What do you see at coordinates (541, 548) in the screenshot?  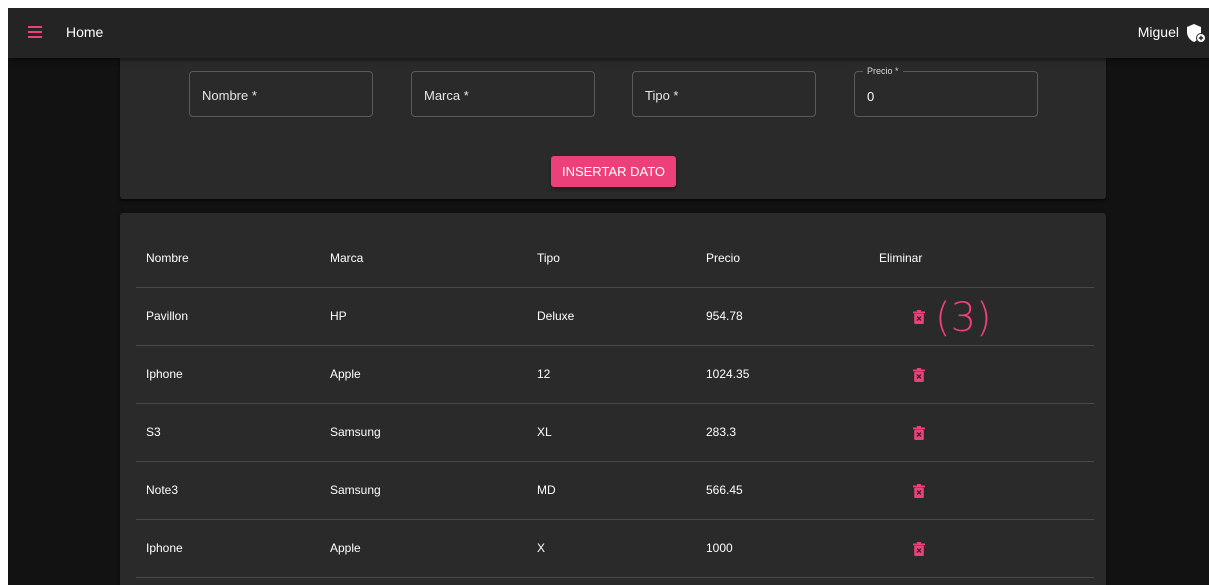 I see `cell-tipo: X` at bounding box center [541, 548].